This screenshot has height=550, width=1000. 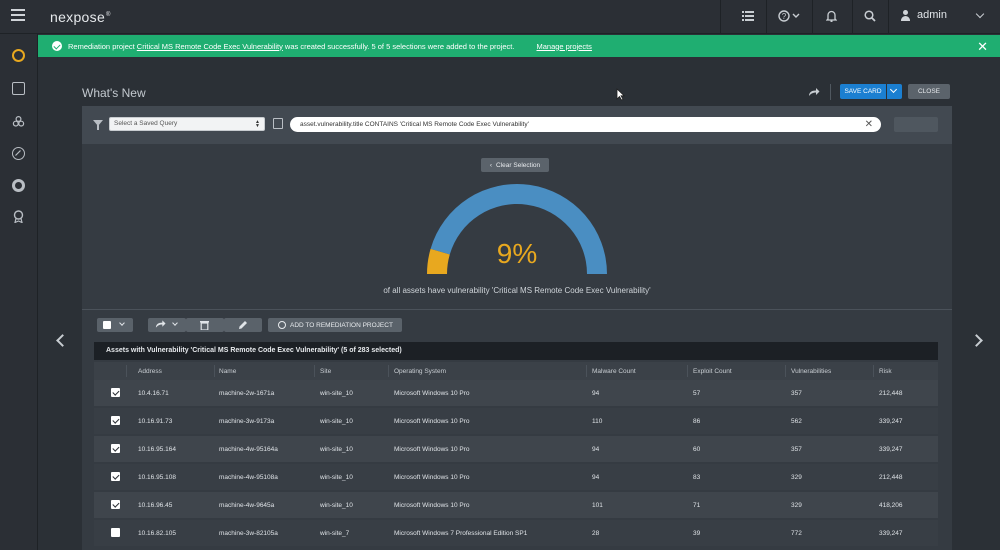 I want to click on nav-assets-icon, so click(x=18, y=88).